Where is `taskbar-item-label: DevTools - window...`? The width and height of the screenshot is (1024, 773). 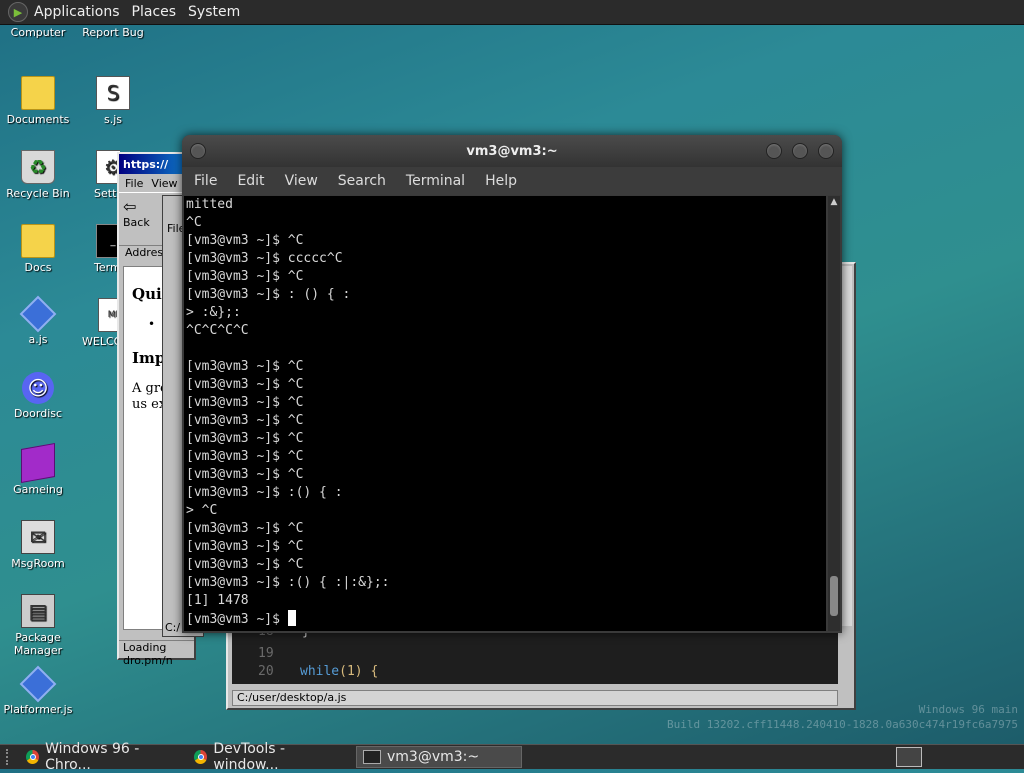 taskbar-item-label: DevTools - window... is located at coordinates (249, 757).